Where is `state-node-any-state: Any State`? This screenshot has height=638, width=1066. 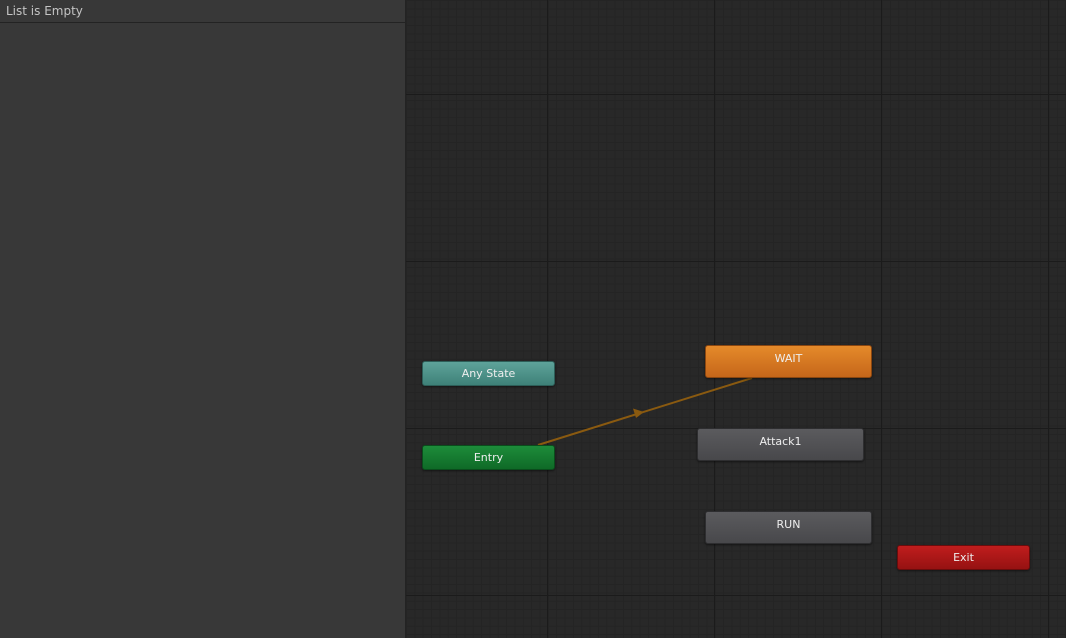 state-node-any-state: Any State is located at coordinates (488, 373).